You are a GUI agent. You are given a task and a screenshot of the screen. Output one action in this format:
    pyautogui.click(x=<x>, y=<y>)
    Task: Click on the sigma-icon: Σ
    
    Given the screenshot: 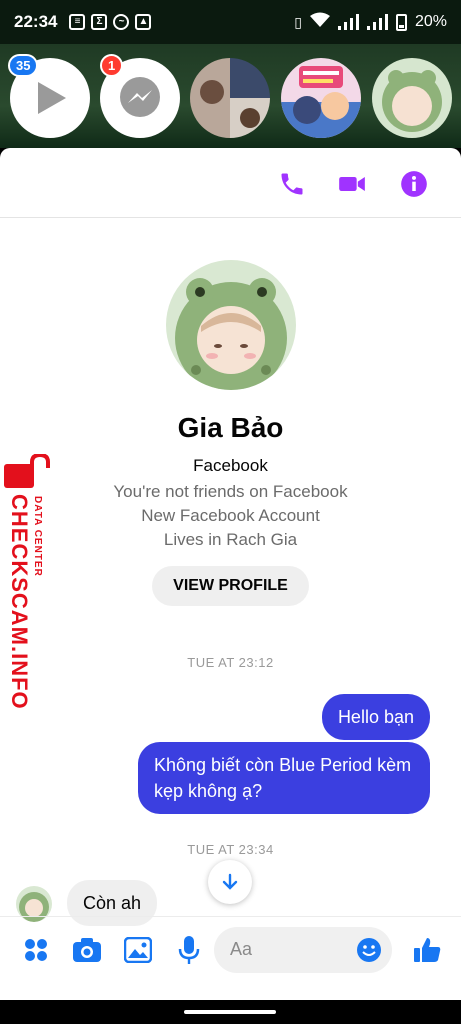 What is the action you would take?
    pyautogui.click(x=99, y=22)
    